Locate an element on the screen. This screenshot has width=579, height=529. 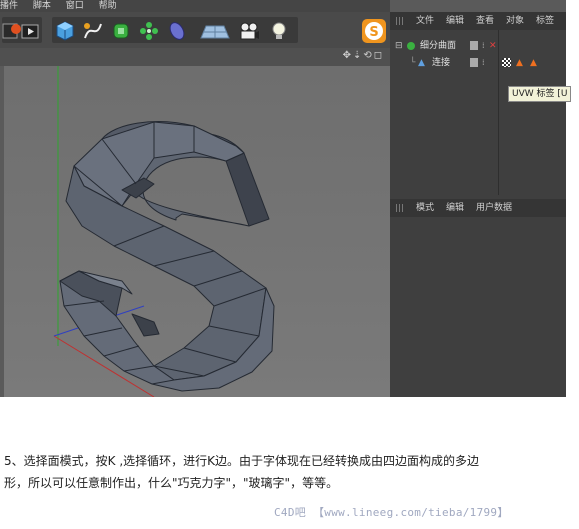
object-row-subdivision: ⊟ 细分曲面 ⁞ ✕ is located at coordinates (478, 46).